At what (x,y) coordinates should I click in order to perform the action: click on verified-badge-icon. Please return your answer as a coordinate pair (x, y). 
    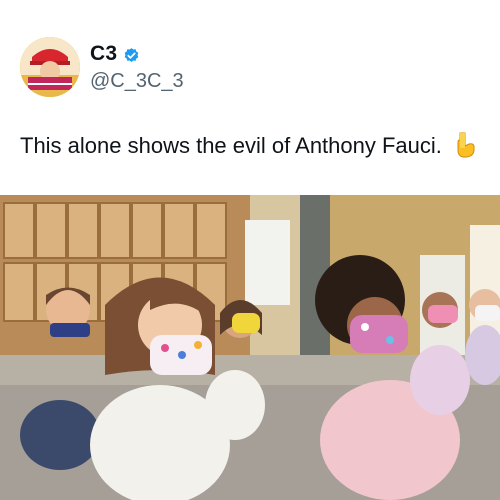
    Looking at the image, I should click on (131, 54).